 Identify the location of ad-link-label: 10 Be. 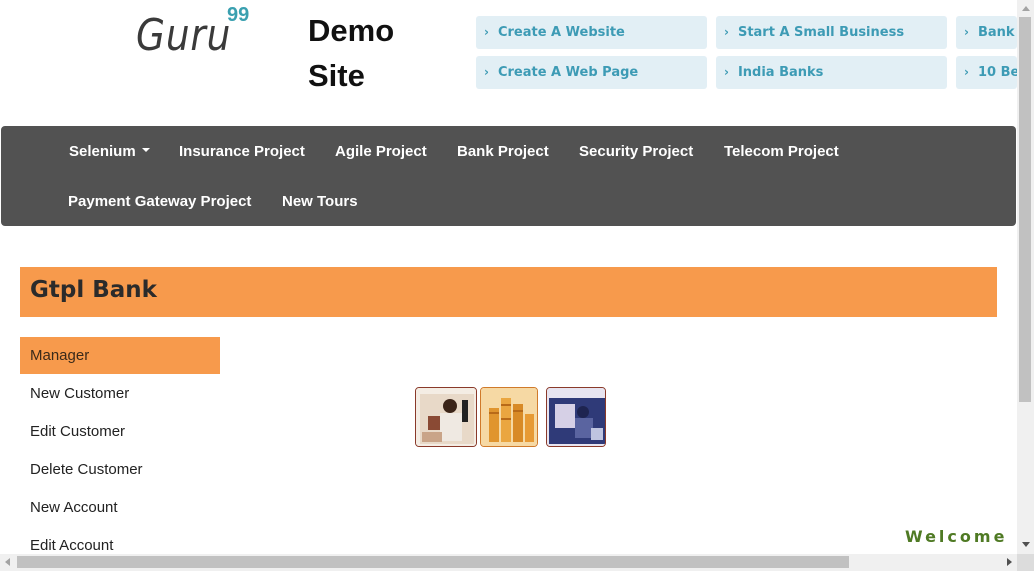
(997, 72).